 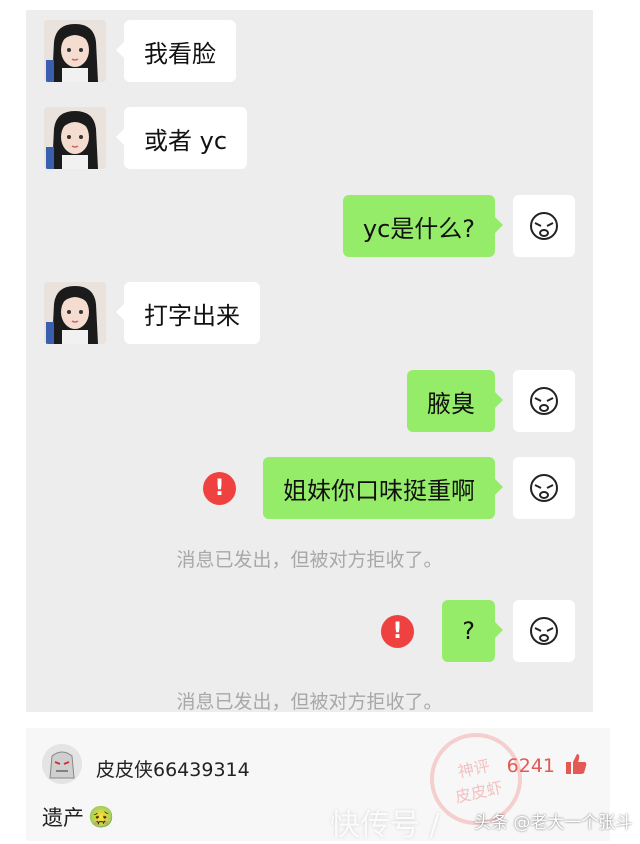 I want to click on message-bubble-sent: yc是什么?, so click(x=423, y=226).